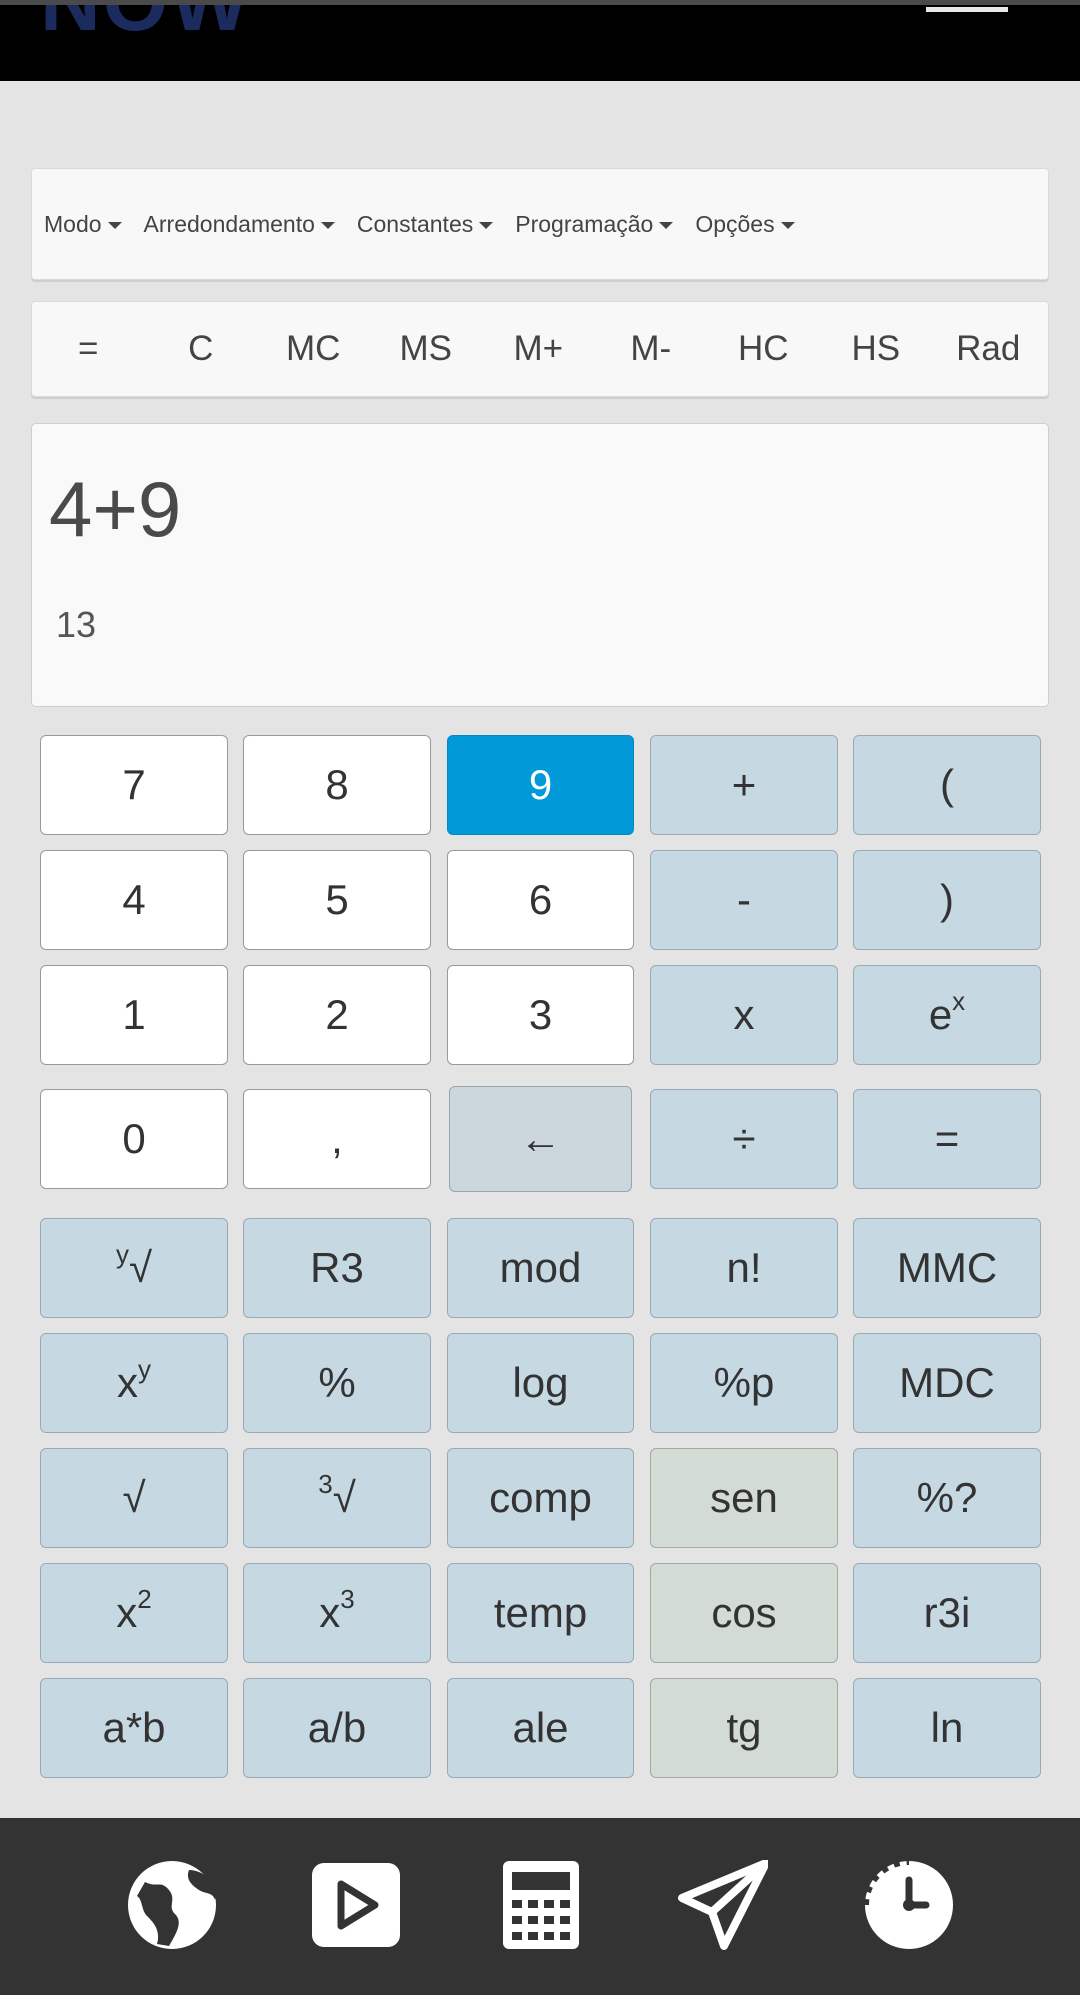  I want to click on key-temp: temp, so click(540, 1613).